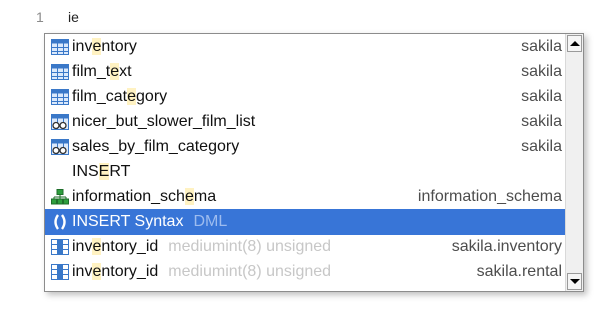  Describe the element at coordinates (60, 172) in the screenshot. I see `blank-icon` at that location.